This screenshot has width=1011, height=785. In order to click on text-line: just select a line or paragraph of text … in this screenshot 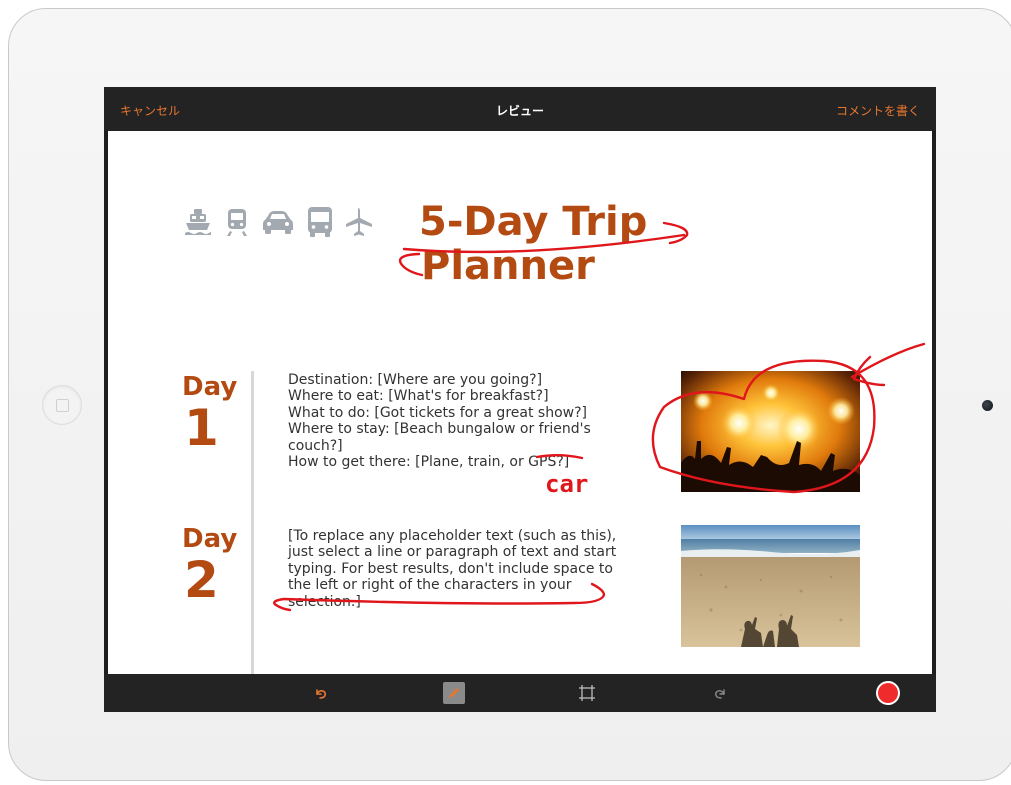, I will do `click(452, 552)`.